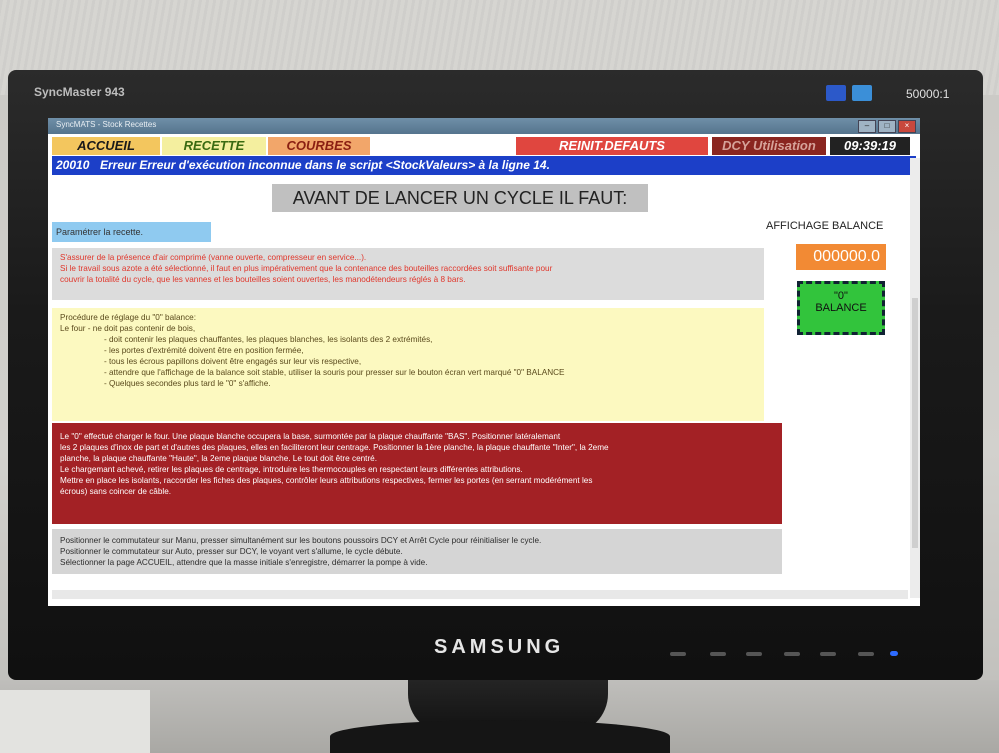 Image resolution: width=999 pixels, height=753 pixels. What do you see at coordinates (836, 93) in the screenshot?
I see `energy-star-icon` at bounding box center [836, 93].